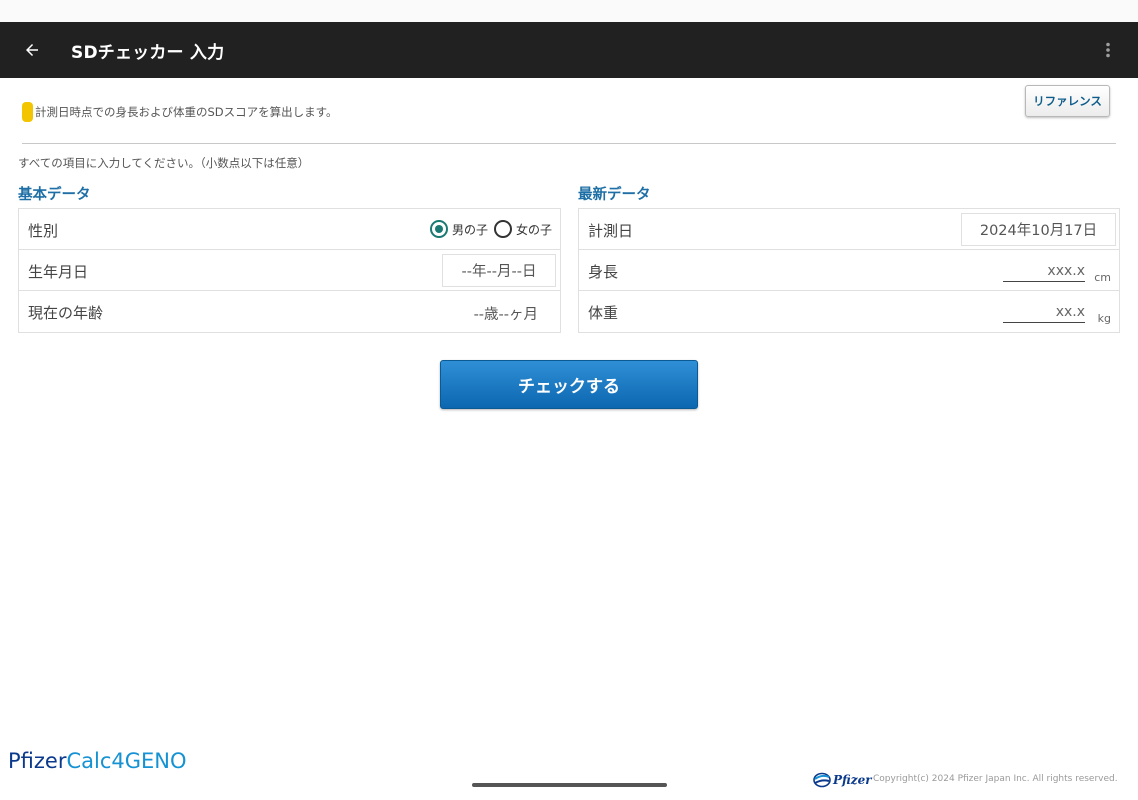 This screenshot has width=1138, height=800. Describe the element at coordinates (58, 272) in the screenshot. I see `birthdate-label: 生年月日` at that location.